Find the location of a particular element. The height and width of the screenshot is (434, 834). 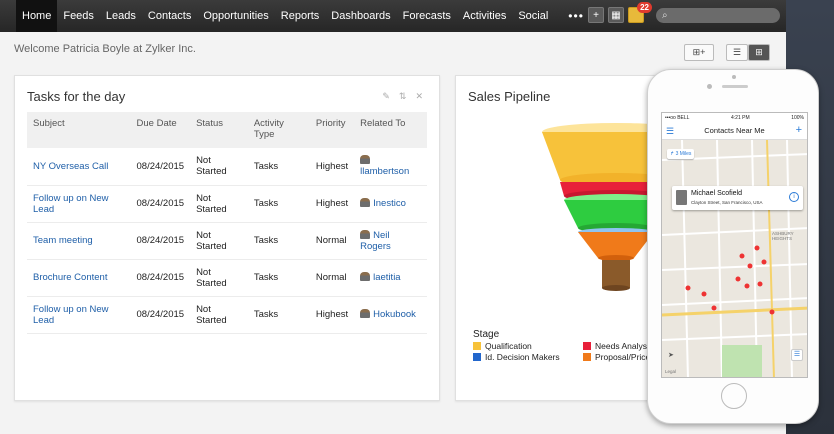

edit-icon: ✎ is located at coordinates (386, 96).